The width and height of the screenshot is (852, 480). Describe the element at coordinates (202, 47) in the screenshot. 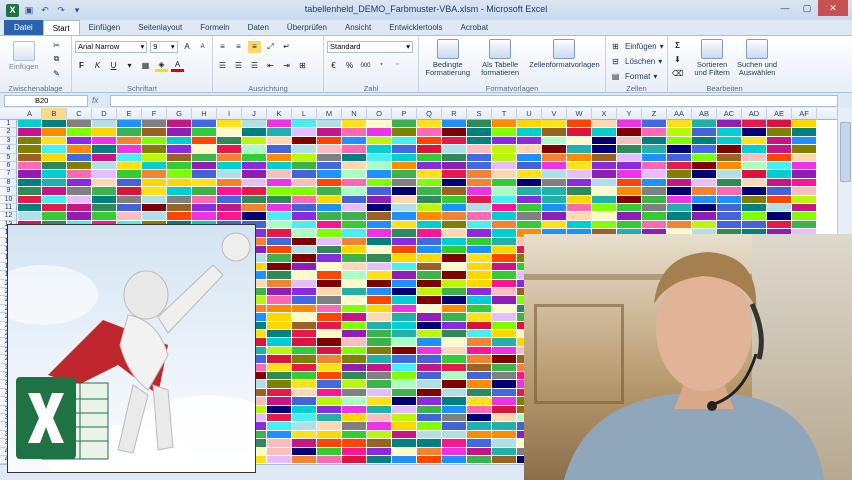

I see `shrink-font-icon: A` at that location.